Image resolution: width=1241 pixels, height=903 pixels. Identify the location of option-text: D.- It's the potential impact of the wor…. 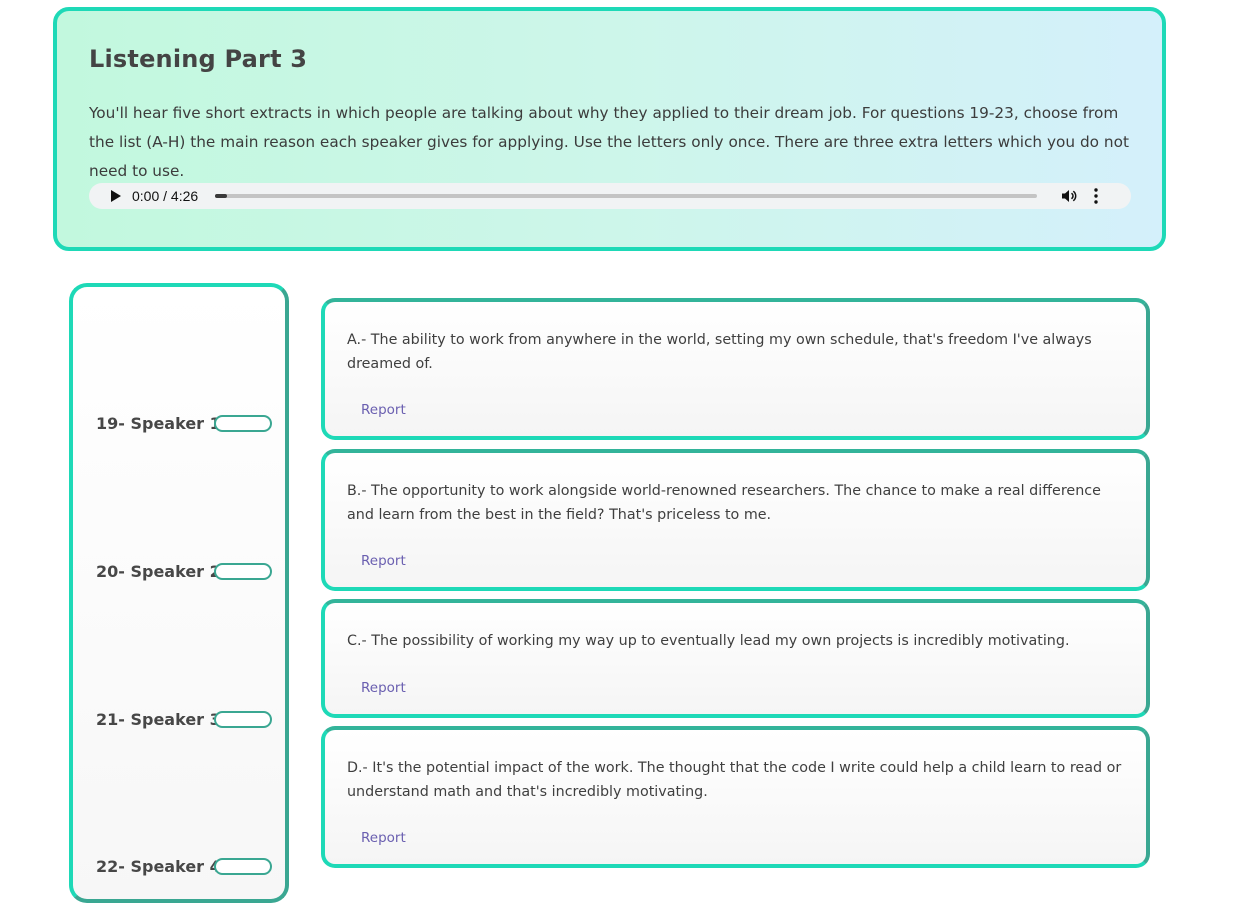
(734, 780).